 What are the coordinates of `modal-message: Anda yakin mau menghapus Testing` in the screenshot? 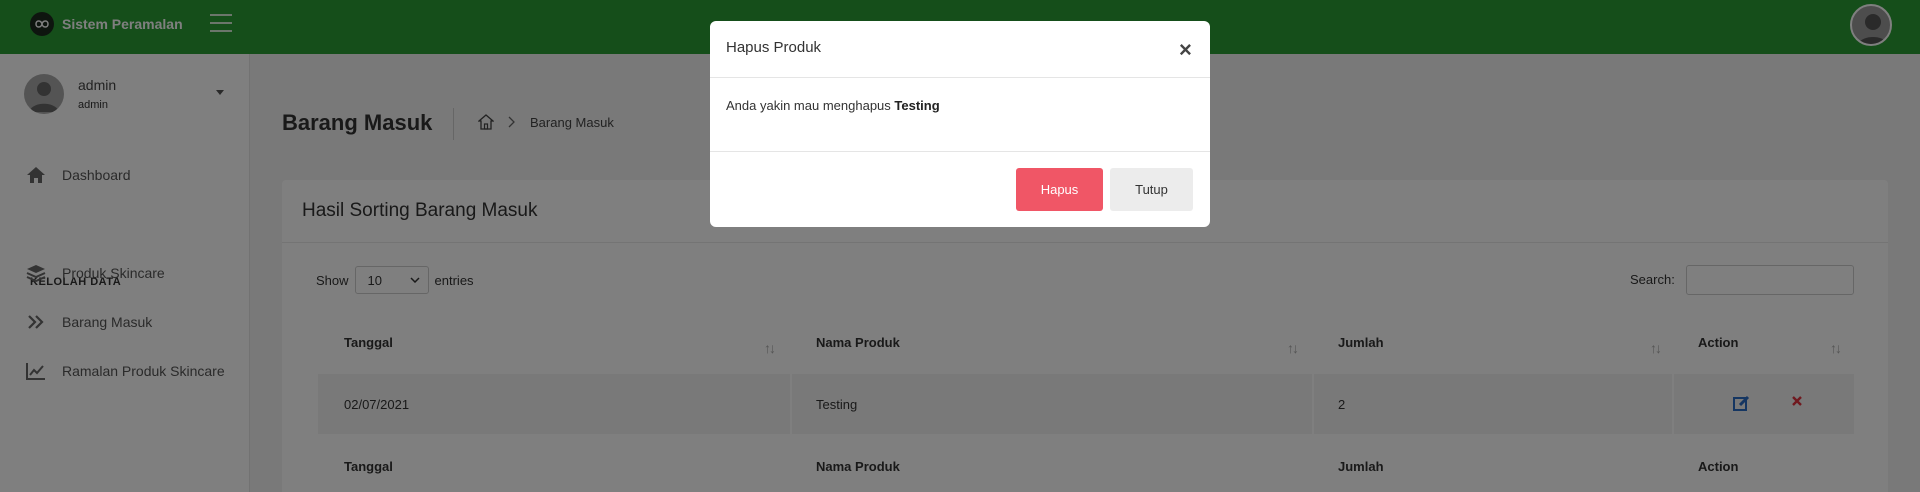 It's located at (833, 105).